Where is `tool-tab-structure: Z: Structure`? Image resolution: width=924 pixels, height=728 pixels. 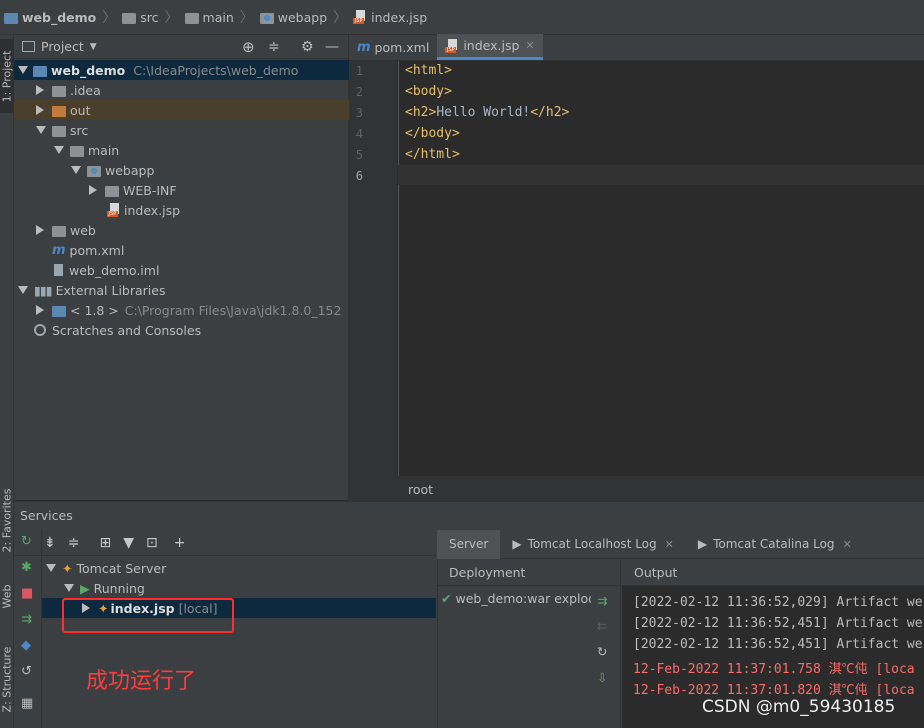
tool-tab-structure: Z: Structure is located at coordinates (7, 679).